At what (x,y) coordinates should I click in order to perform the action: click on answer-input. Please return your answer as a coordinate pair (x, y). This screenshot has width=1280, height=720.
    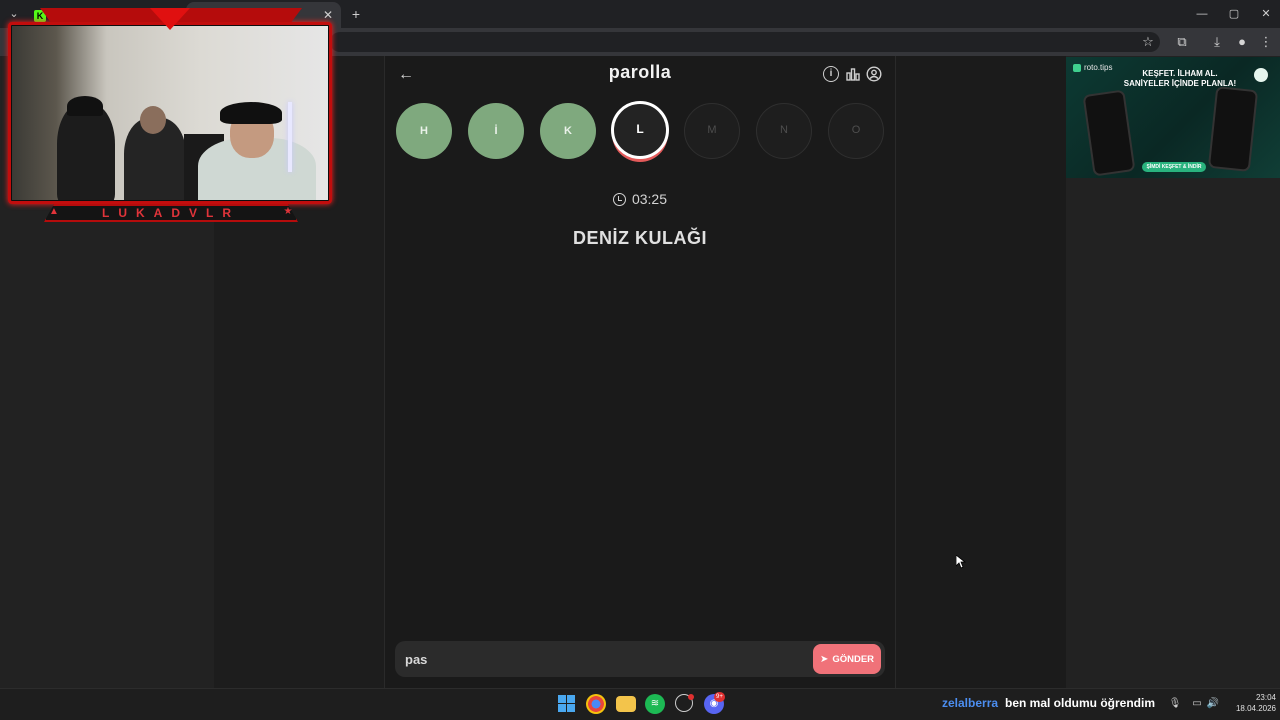
    Looking at the image, I should click on (595, 659).